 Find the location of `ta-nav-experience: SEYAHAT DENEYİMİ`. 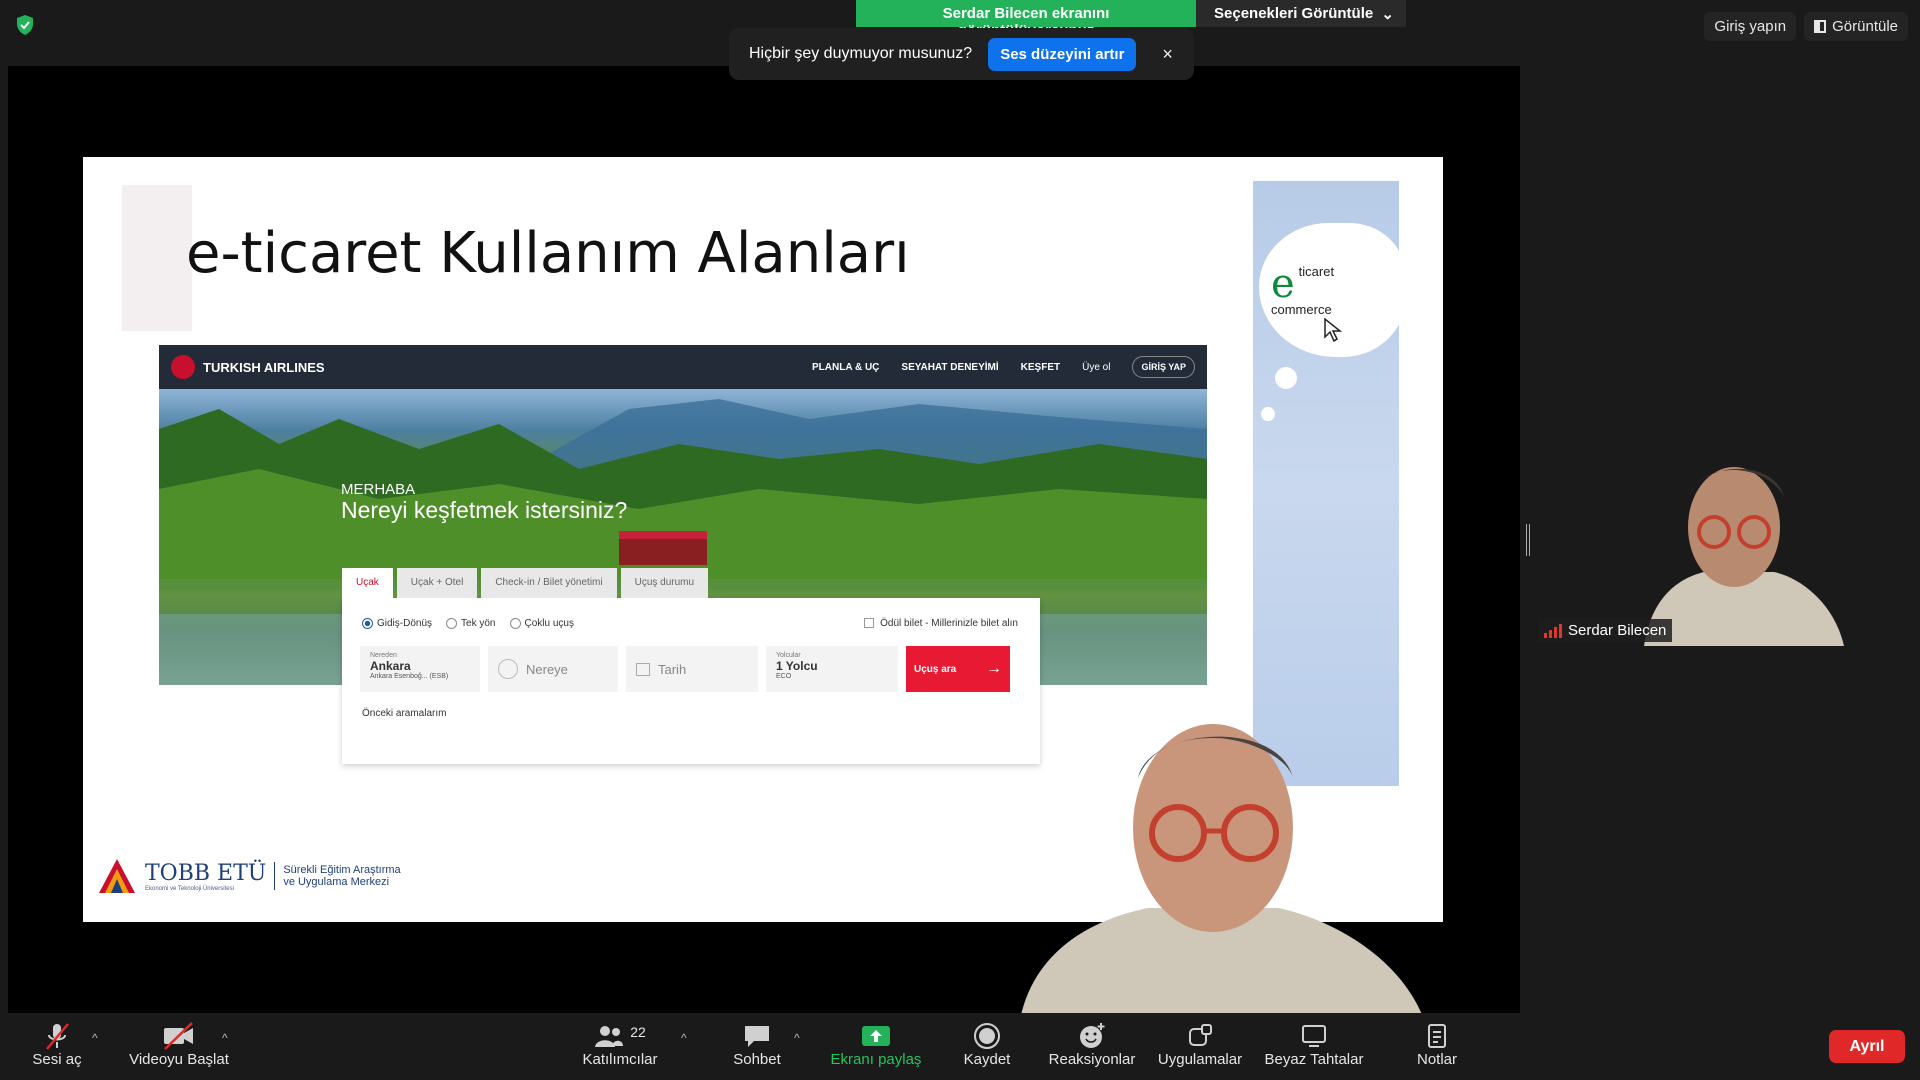

ta-nav-experience: SEYAHAT DENEYİMİ is located at coordinates (950, 367).